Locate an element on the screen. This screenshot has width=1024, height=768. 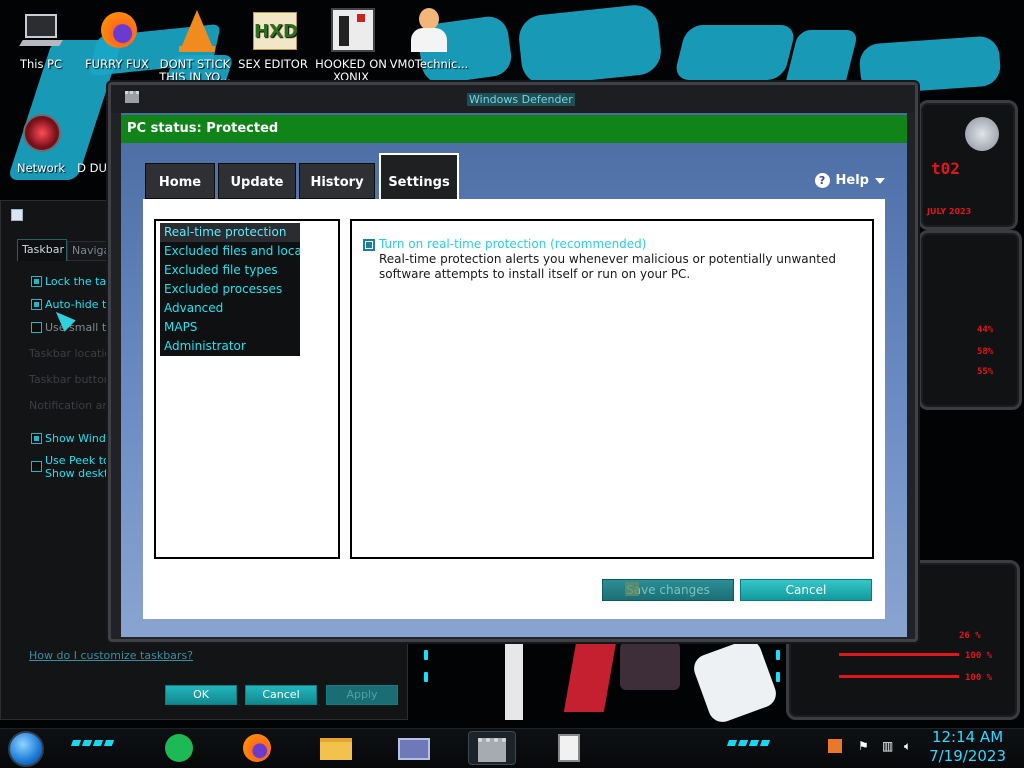
help-menu: ? Help is located at coordinates (849, 180).